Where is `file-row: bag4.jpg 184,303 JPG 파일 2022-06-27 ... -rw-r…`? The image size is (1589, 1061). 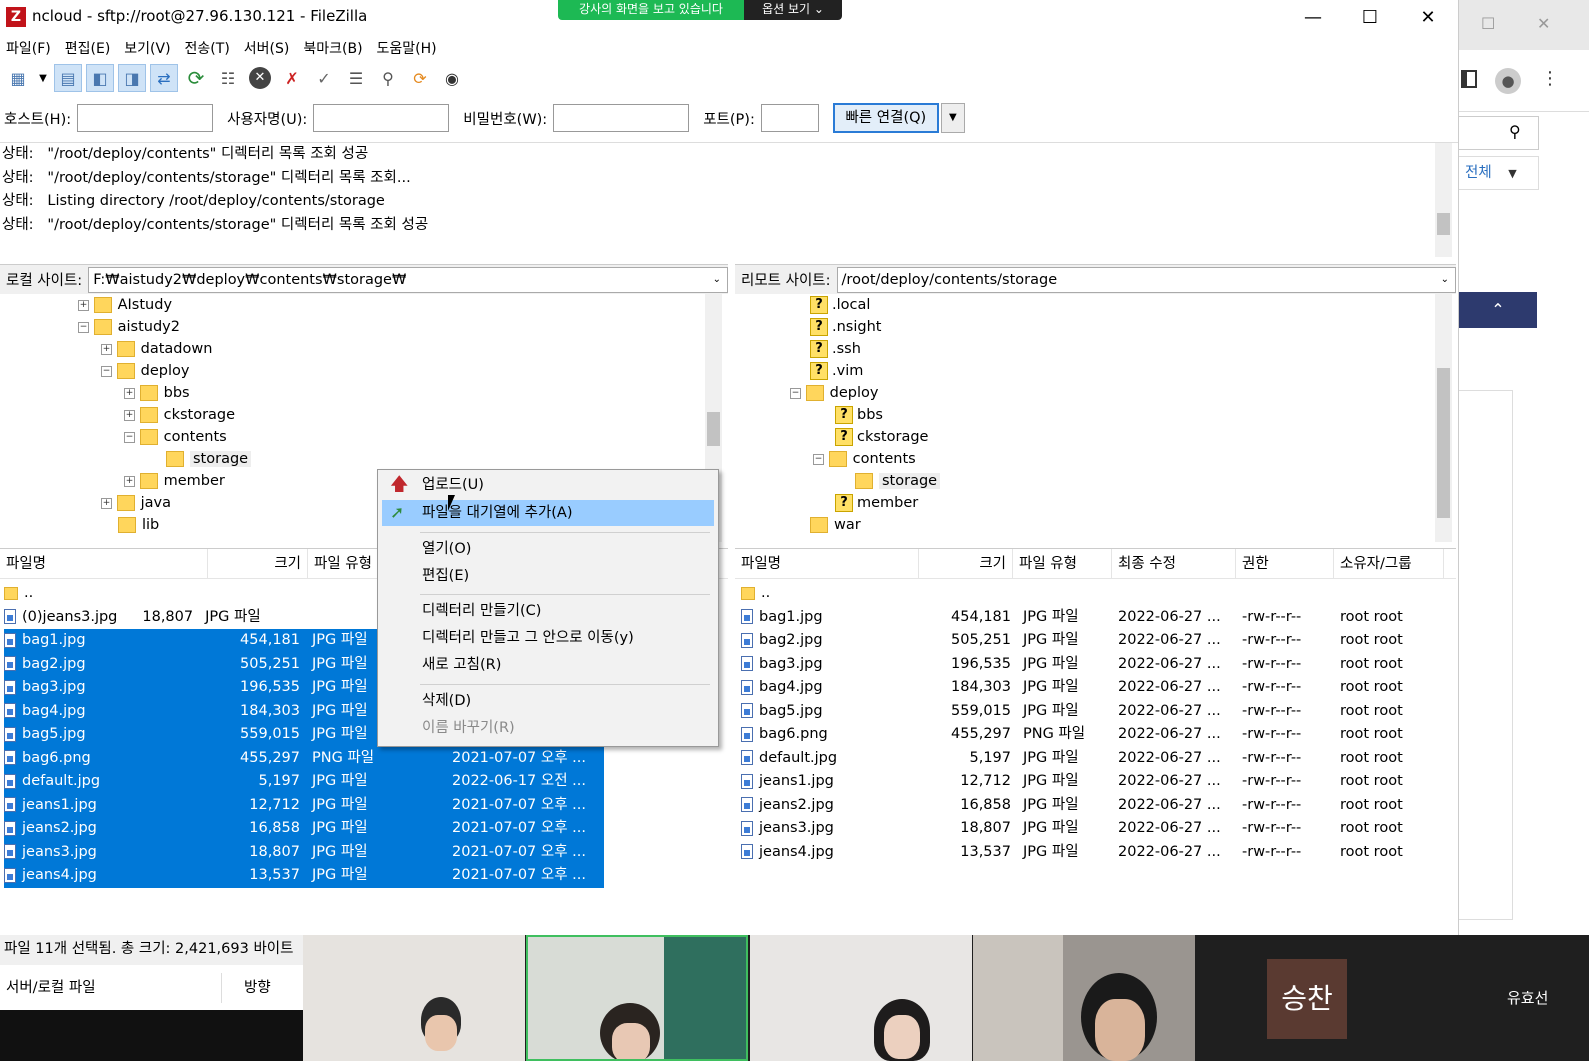
file-row: bag4.jpg 184,303 JPG 파일 2022-06-27 ... -rw-r… is located at coordinates (1091, 688).